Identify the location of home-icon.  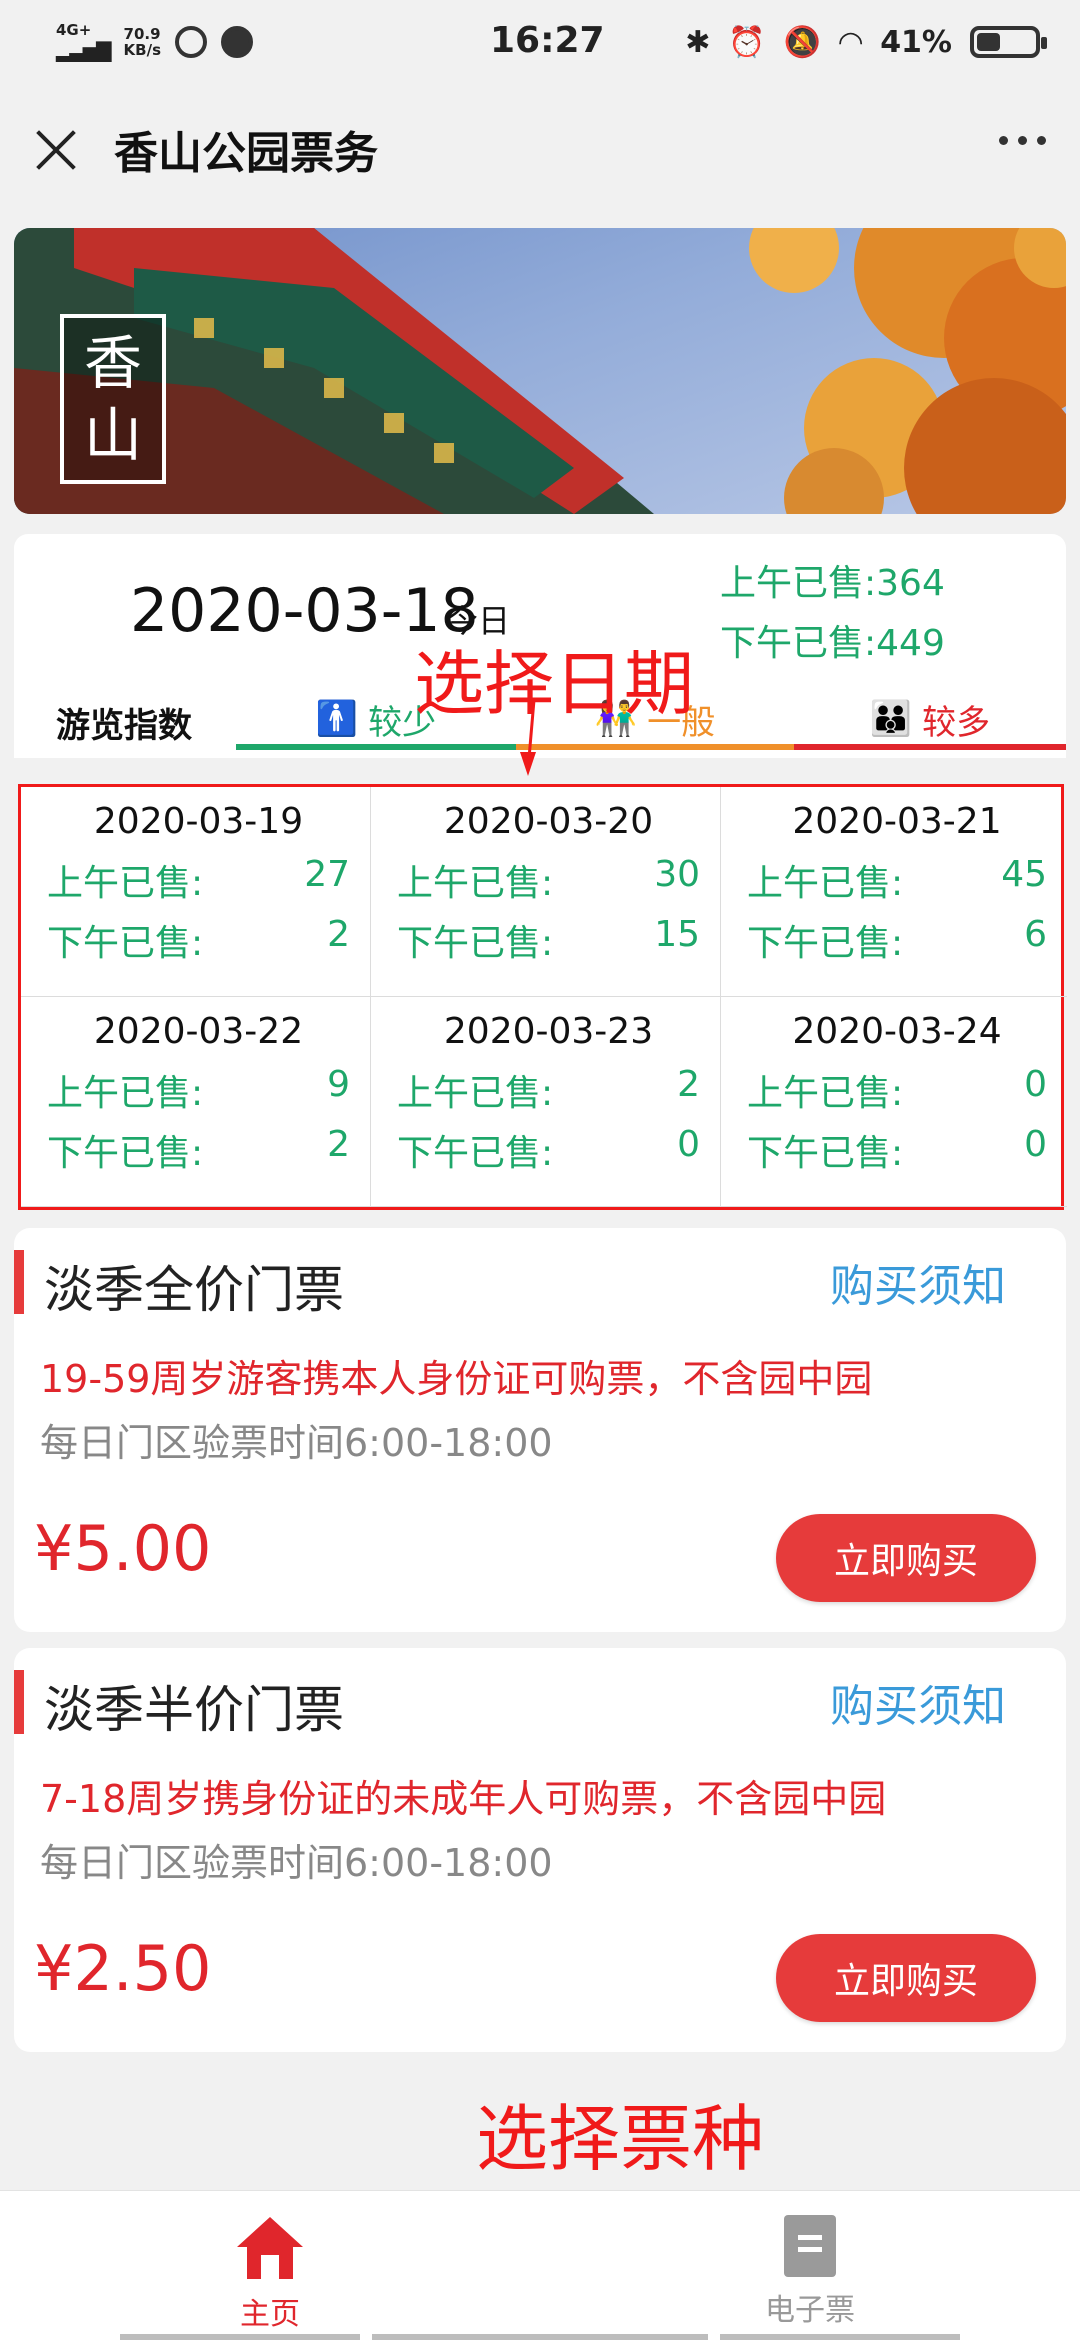
(270, 2248).